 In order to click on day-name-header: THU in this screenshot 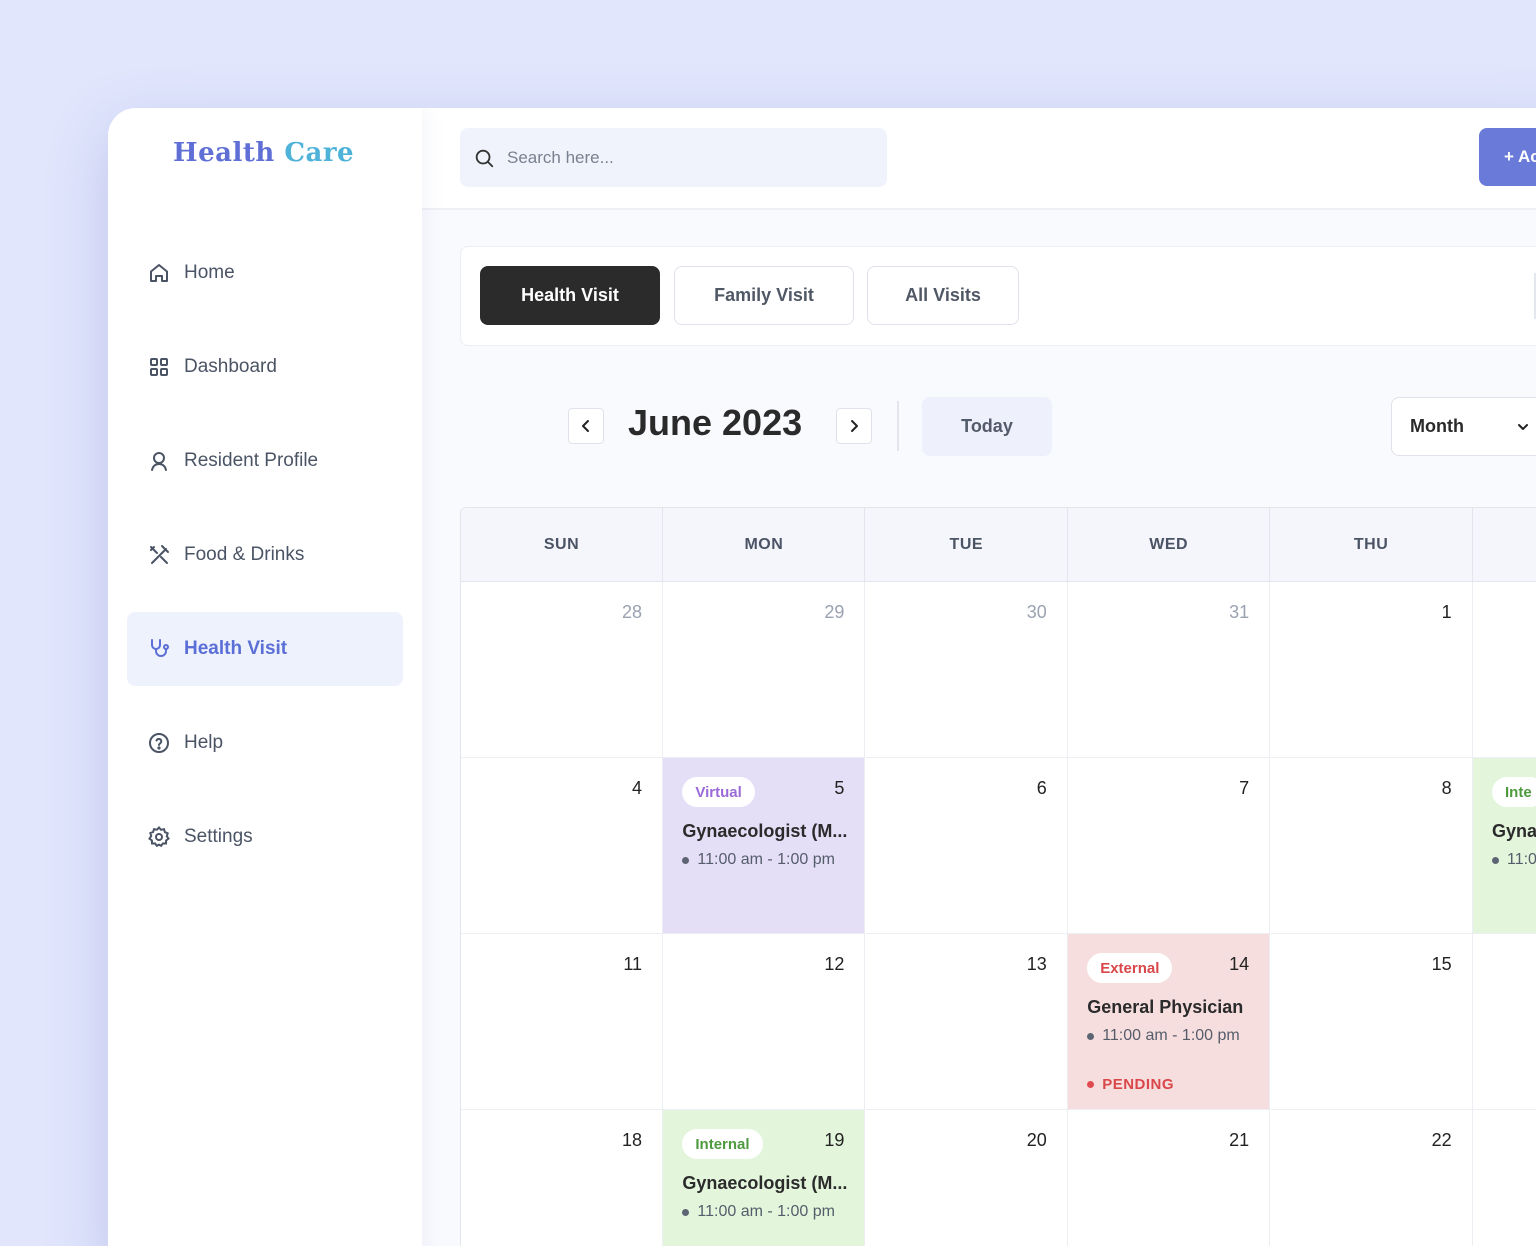, I will do `click(1372, 545)`.